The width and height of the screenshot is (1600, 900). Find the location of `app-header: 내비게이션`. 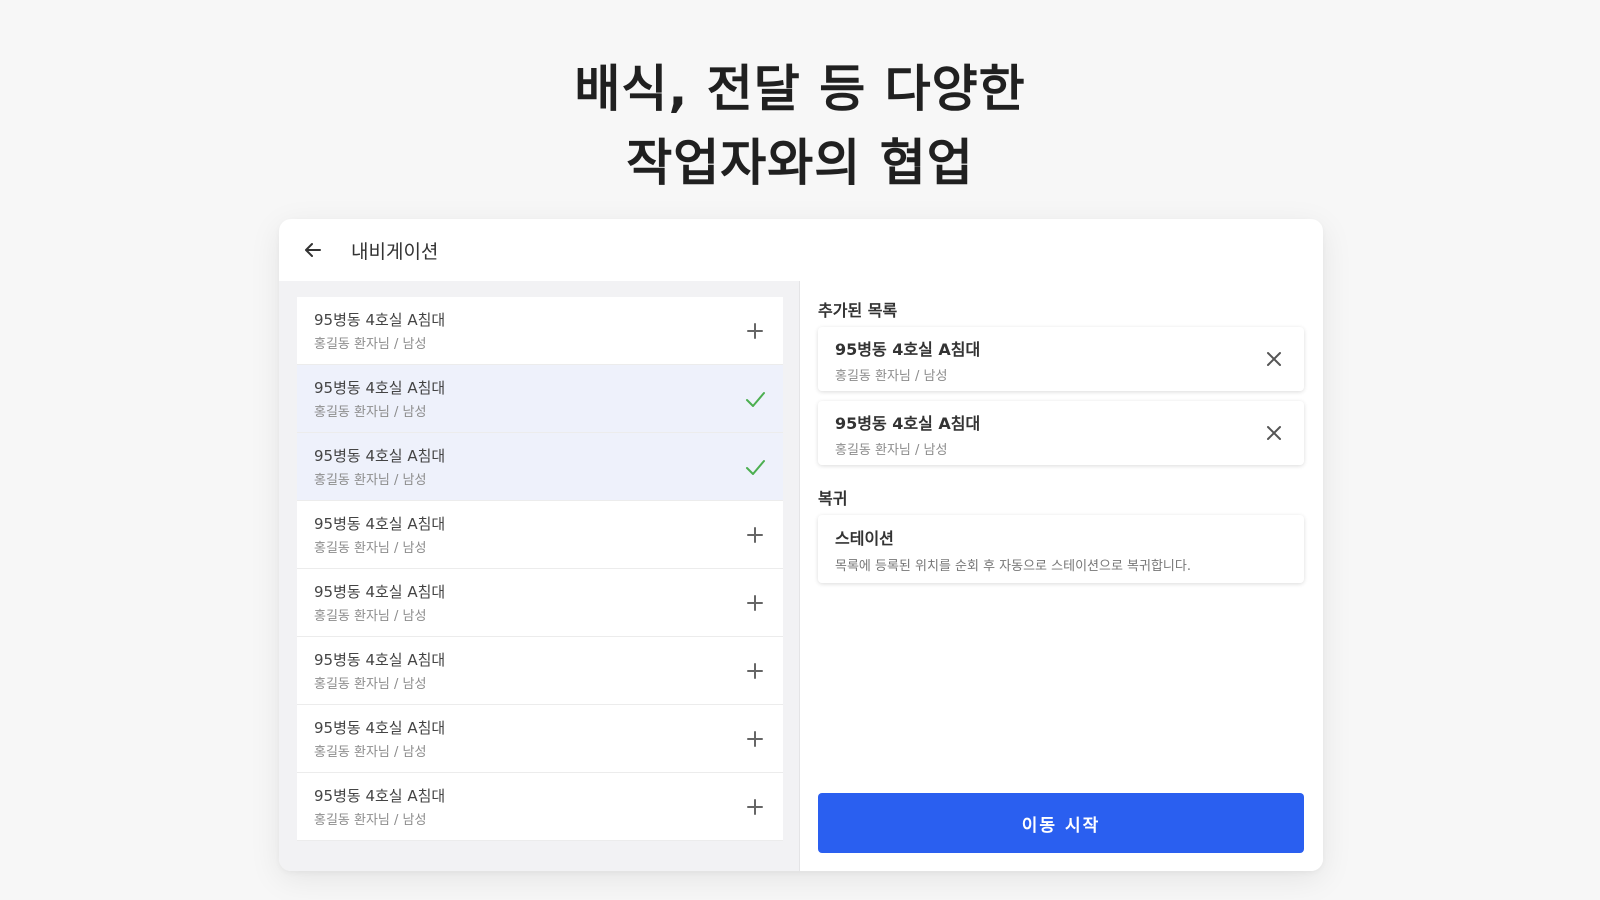

app-header: 내비게이션 is located at coordinates (801, 250).